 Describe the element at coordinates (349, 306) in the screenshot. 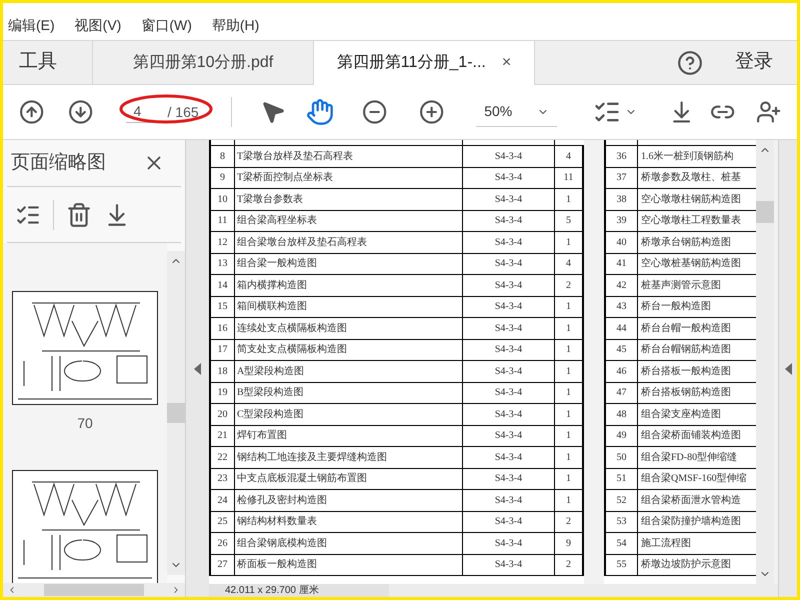

I see `table-cell: 箱间横联构造图` at that location.